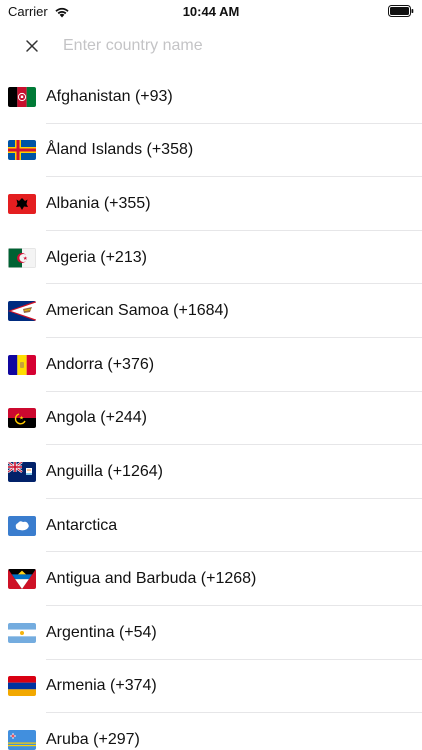 This screenshot has height=750, width=422. I want to click on country-row: Angola (+244), so click(211, 419).